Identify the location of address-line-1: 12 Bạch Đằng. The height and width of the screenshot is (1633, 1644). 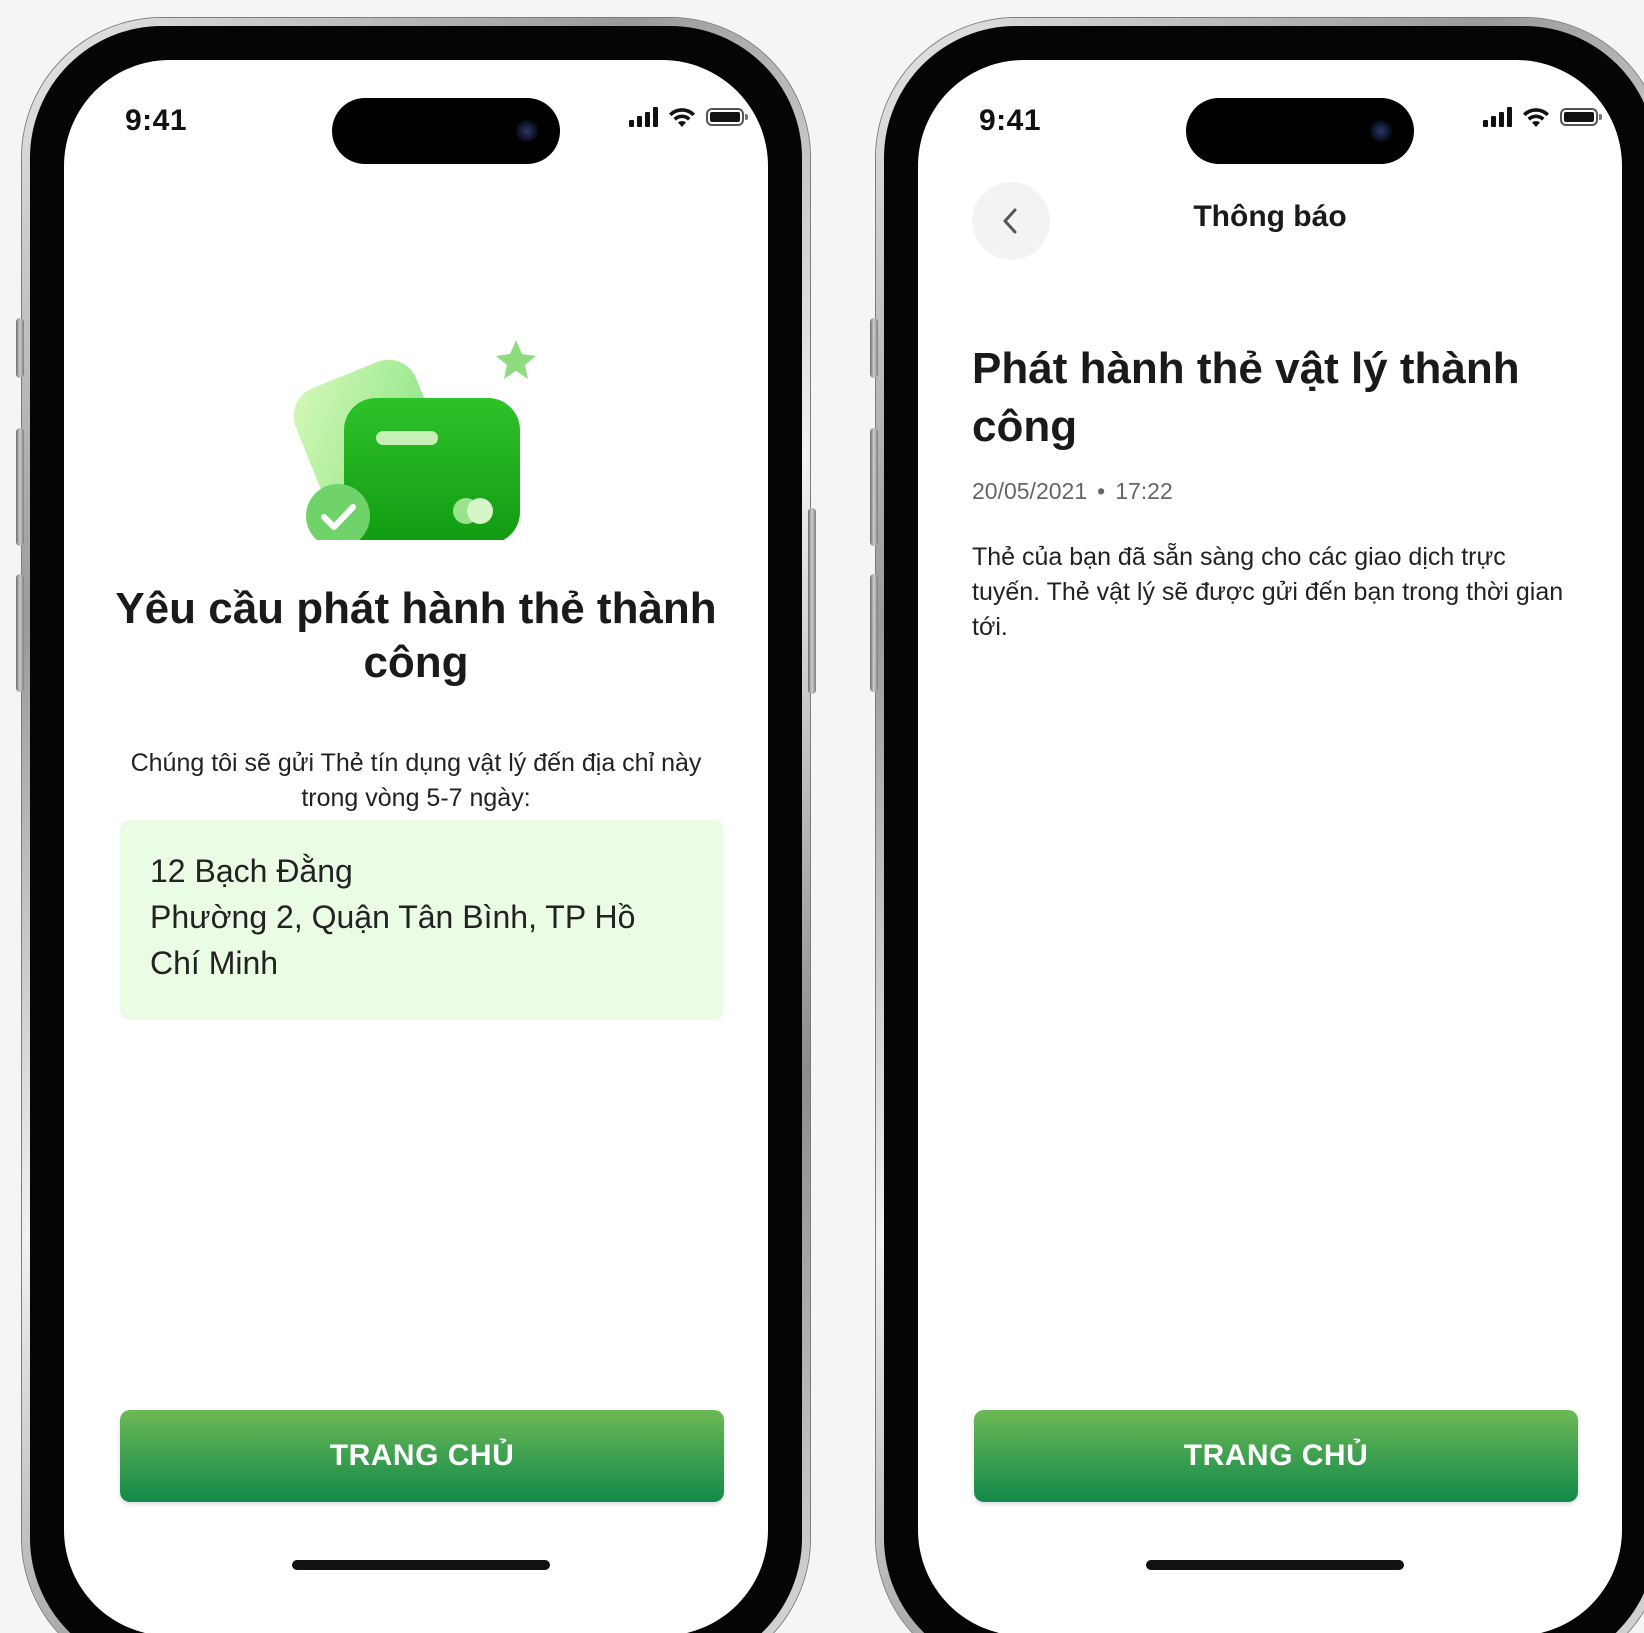
(251, 871).